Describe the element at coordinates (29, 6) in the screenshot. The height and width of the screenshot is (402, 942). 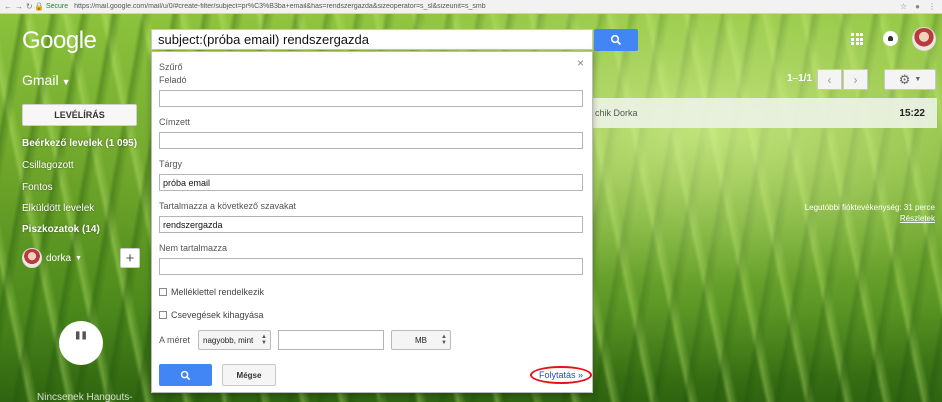
I see `reload-icon: ↻` at that location.